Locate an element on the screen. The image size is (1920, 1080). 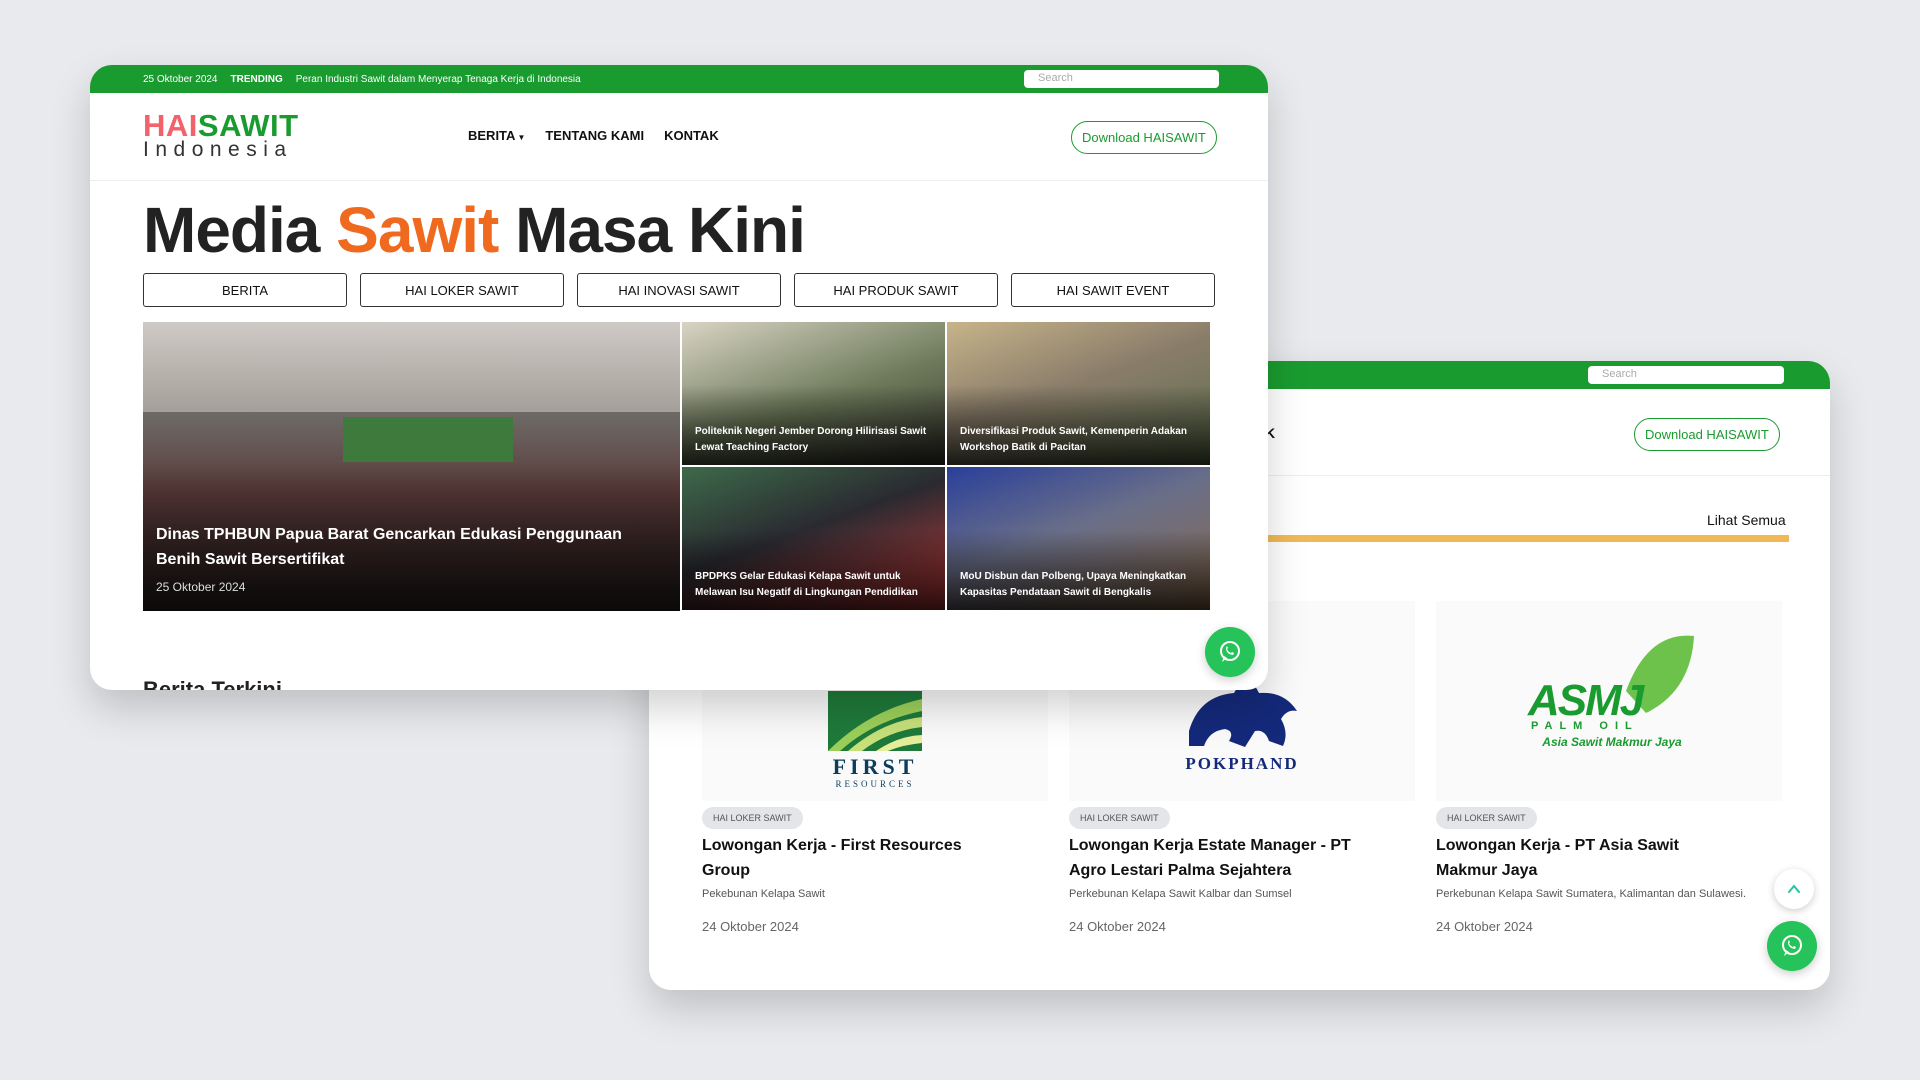
nav-link-tentang: TENTANG KAMI is located at coordinates (594, 135).